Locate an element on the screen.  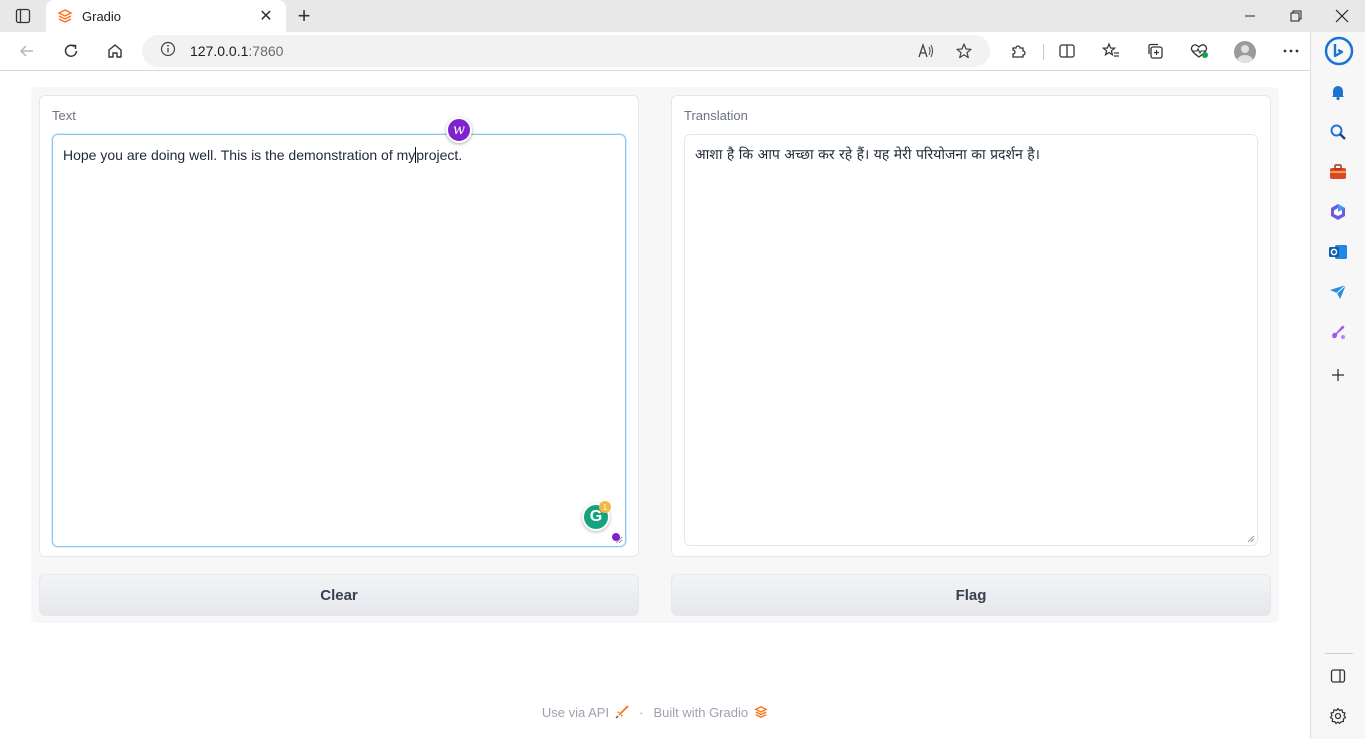
flag-button: Flag is located at coordinates (971, 595).